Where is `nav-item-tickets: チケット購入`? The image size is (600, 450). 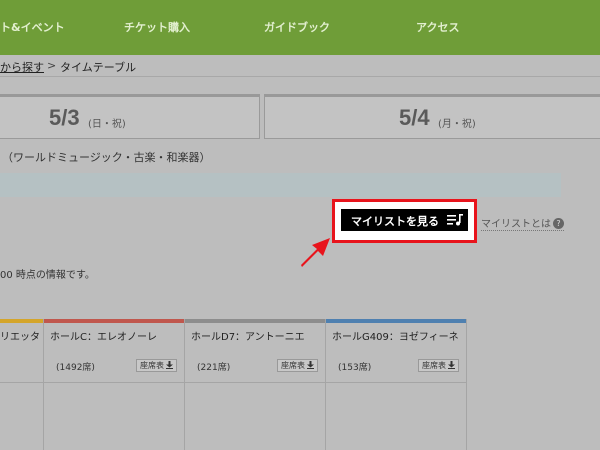
nav-item-tickets: チケット購入 is located at coordinates (157, 27).